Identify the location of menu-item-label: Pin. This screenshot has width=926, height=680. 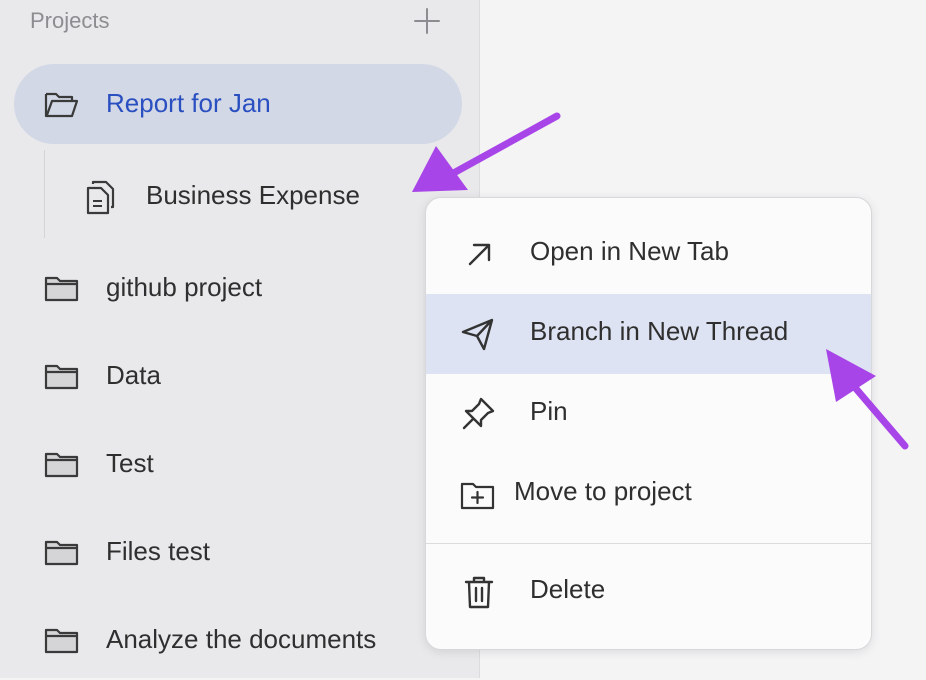
(549, 411).